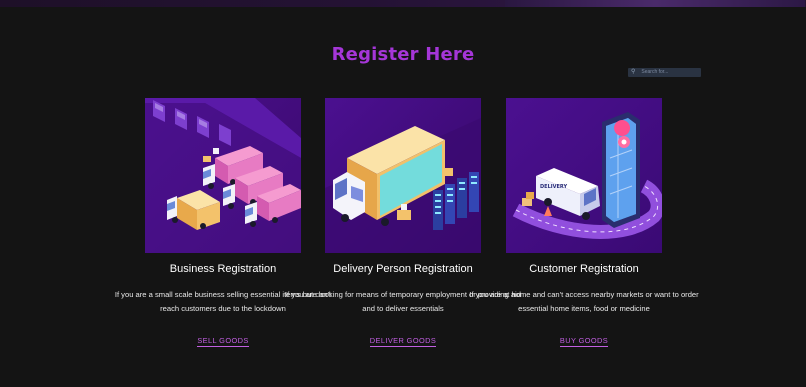 Image resolution: width=806 pixels, height=387 pixels. I want to click on van-phone-map-icon: DELIVERY, so click(584, 175).